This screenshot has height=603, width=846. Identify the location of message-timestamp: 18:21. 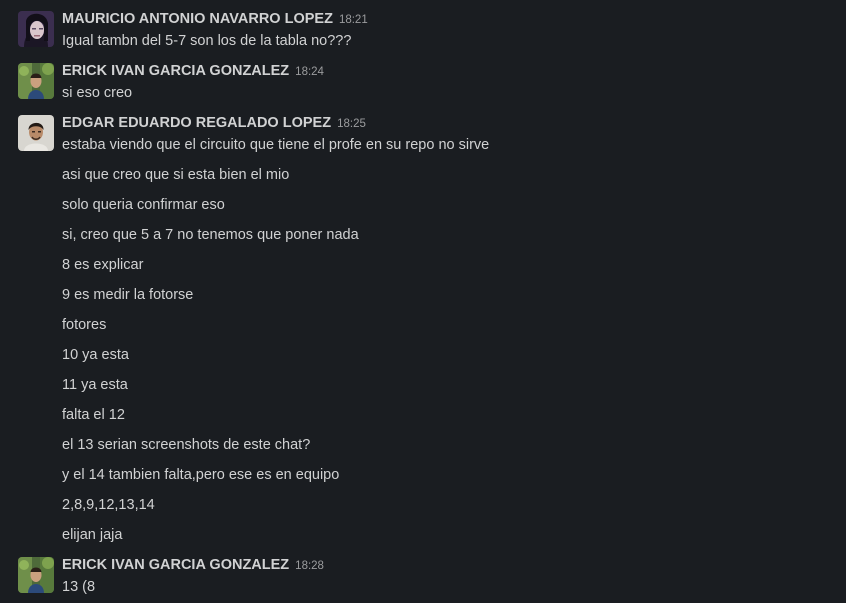
(353, 20).